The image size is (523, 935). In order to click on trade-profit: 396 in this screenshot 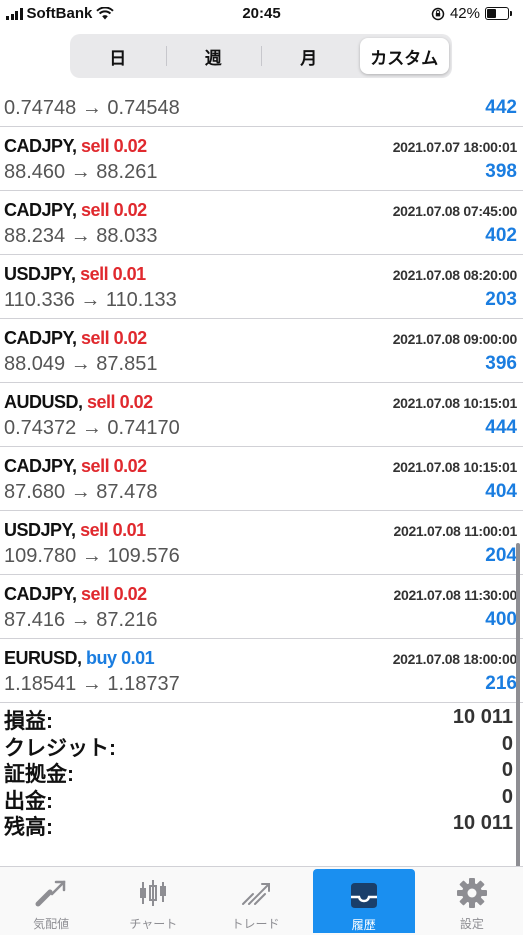, I will do `click(501, 363)`.